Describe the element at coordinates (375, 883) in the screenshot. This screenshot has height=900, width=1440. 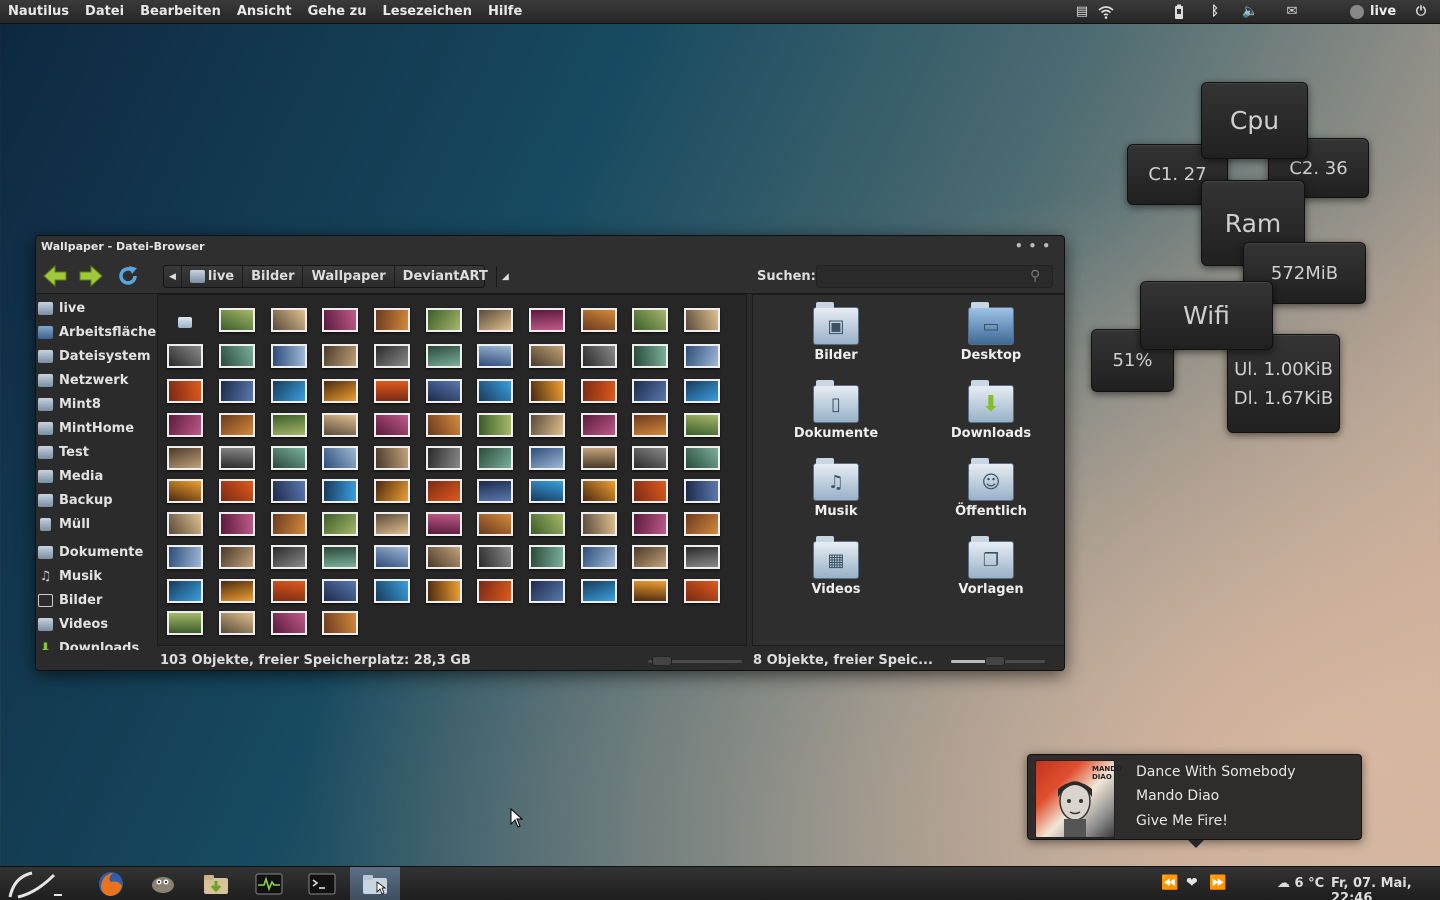
I see `nautilus-window-task` at that location.